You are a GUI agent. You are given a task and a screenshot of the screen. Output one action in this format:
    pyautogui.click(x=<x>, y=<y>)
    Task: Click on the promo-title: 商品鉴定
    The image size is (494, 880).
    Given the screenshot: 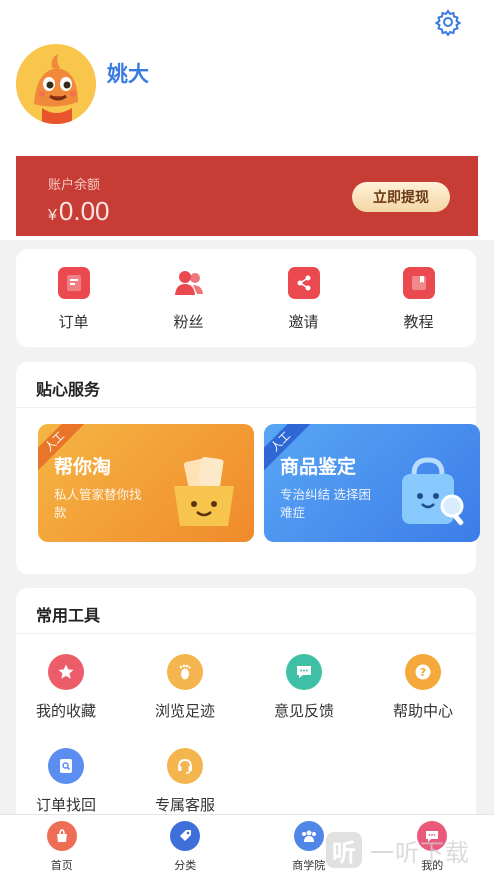 What is the action you would take?
    pyautogui.click(x=318, y=467)
    